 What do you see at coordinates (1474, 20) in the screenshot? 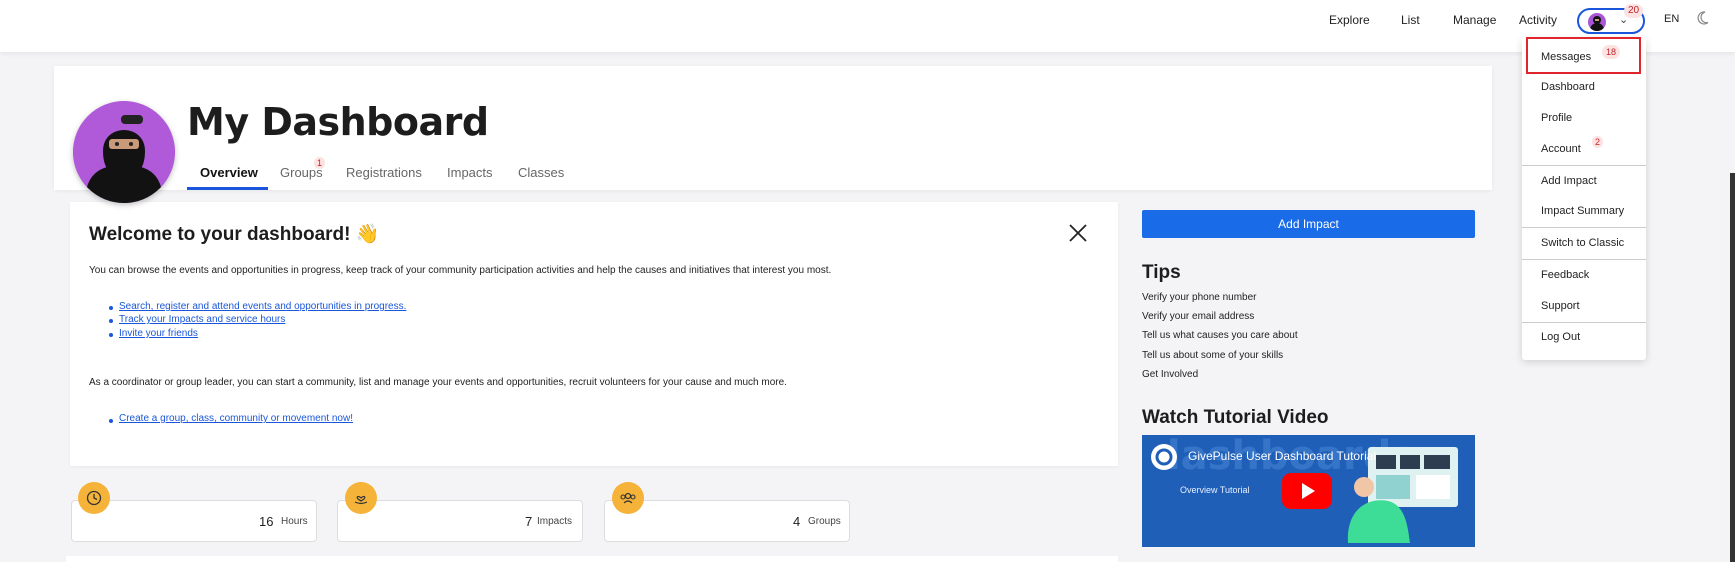
I see `nav-manage: Manage` at bounding box center [1474, 20].